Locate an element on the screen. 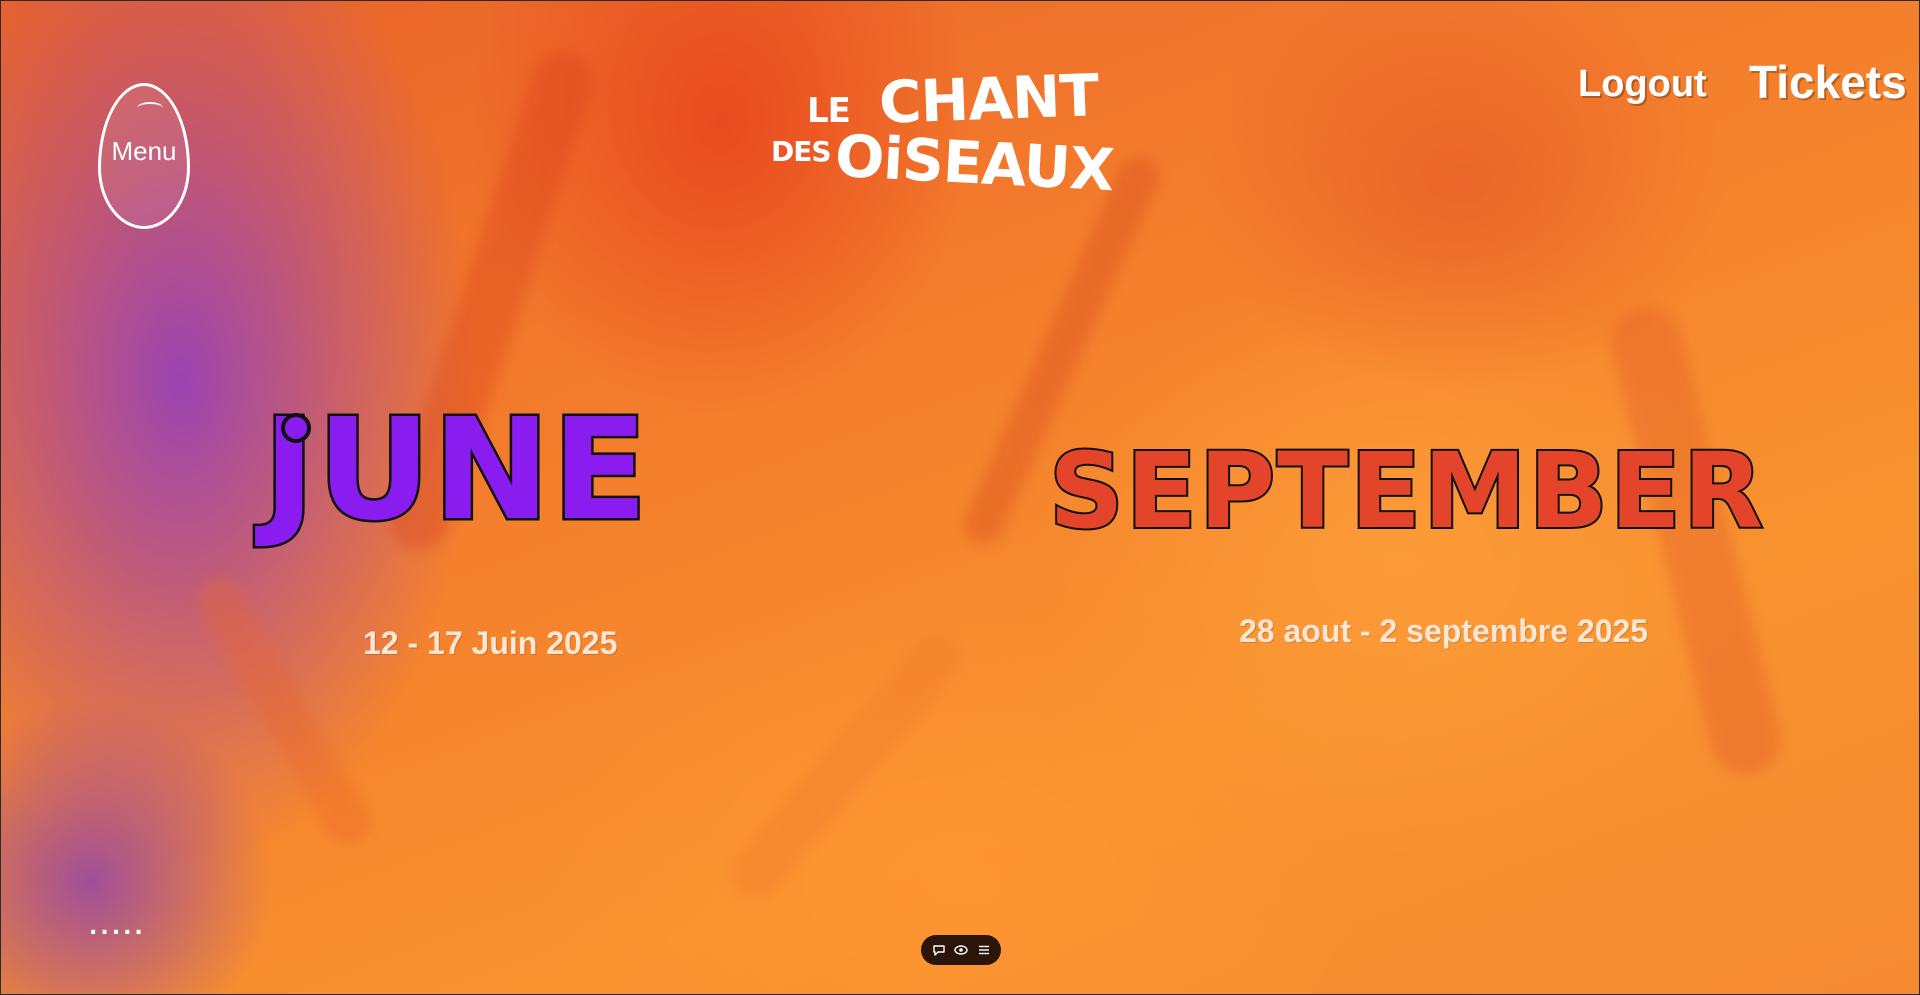 The image size is (1920, 995). september-edition-link: September is located at coordinates (1406, 491).